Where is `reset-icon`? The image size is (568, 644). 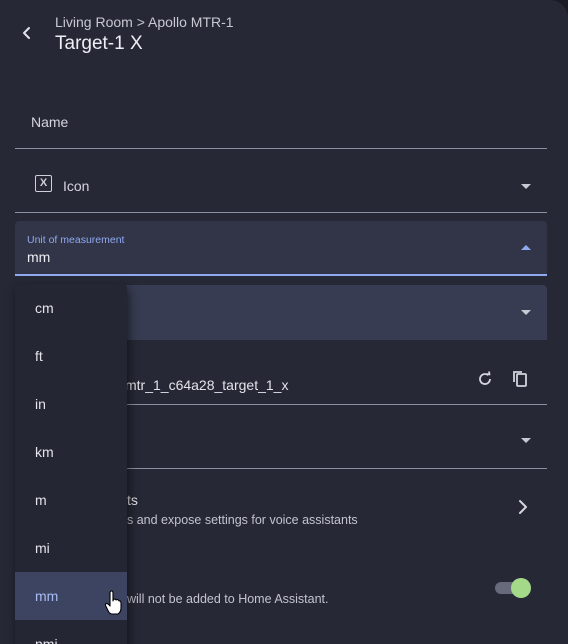 reset-icon is located at coordinates (485, 378).